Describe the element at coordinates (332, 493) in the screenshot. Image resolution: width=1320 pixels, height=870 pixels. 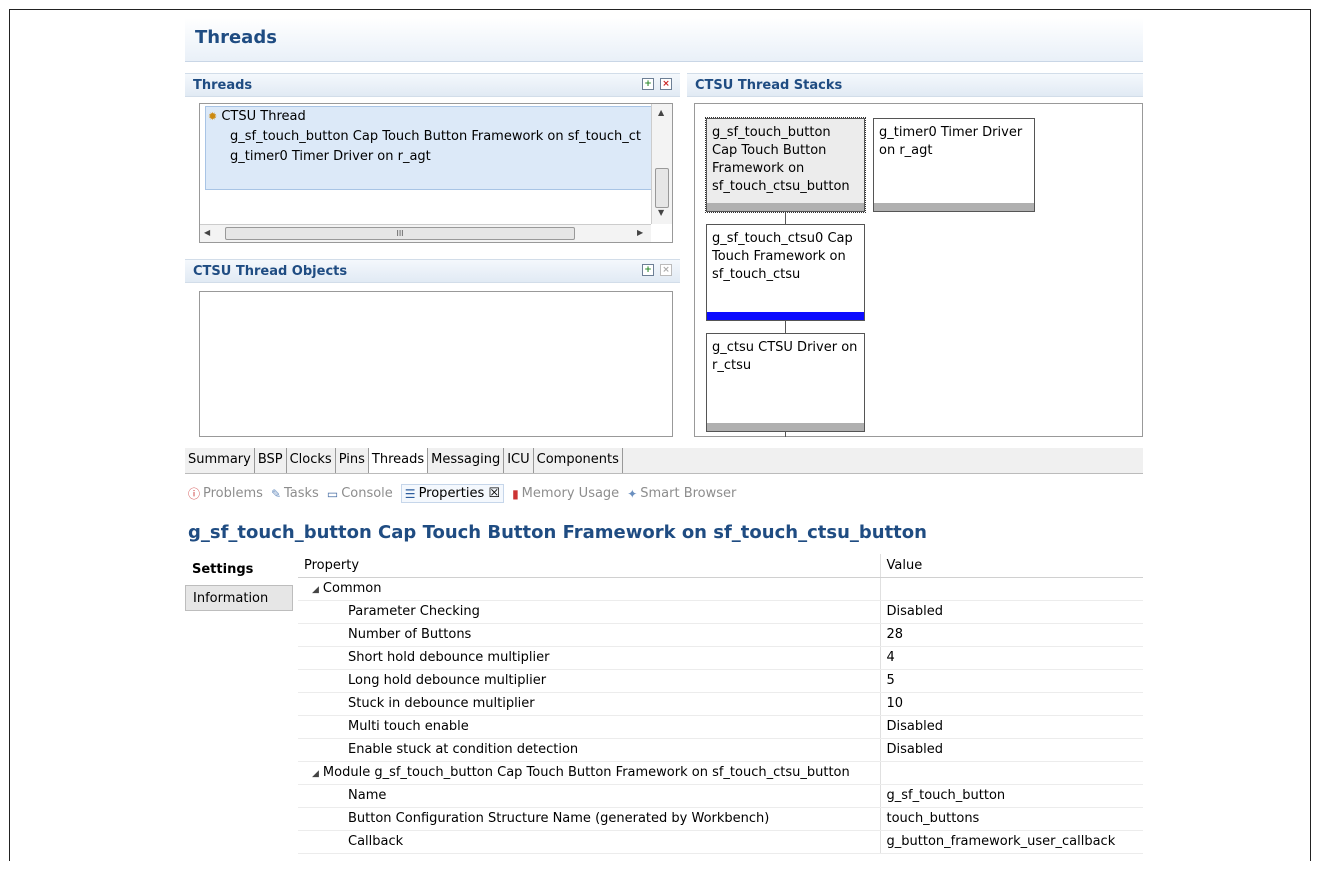
I see `console-icon: ▭` at that location.